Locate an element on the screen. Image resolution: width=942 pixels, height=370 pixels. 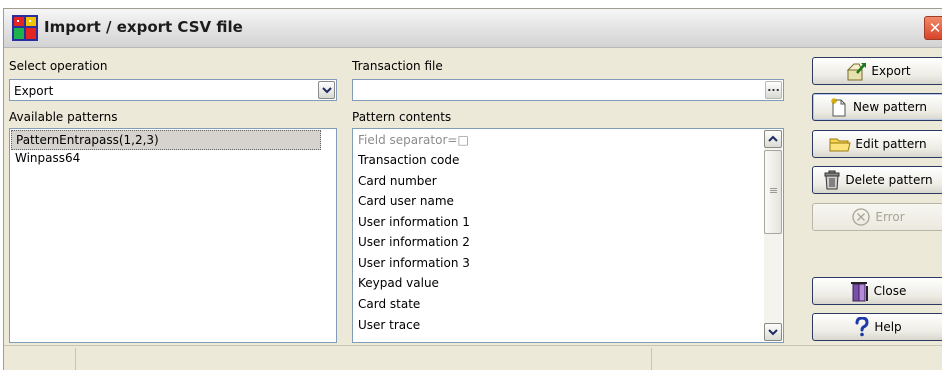
content-item: User trace is located at coordinates (387, 326).